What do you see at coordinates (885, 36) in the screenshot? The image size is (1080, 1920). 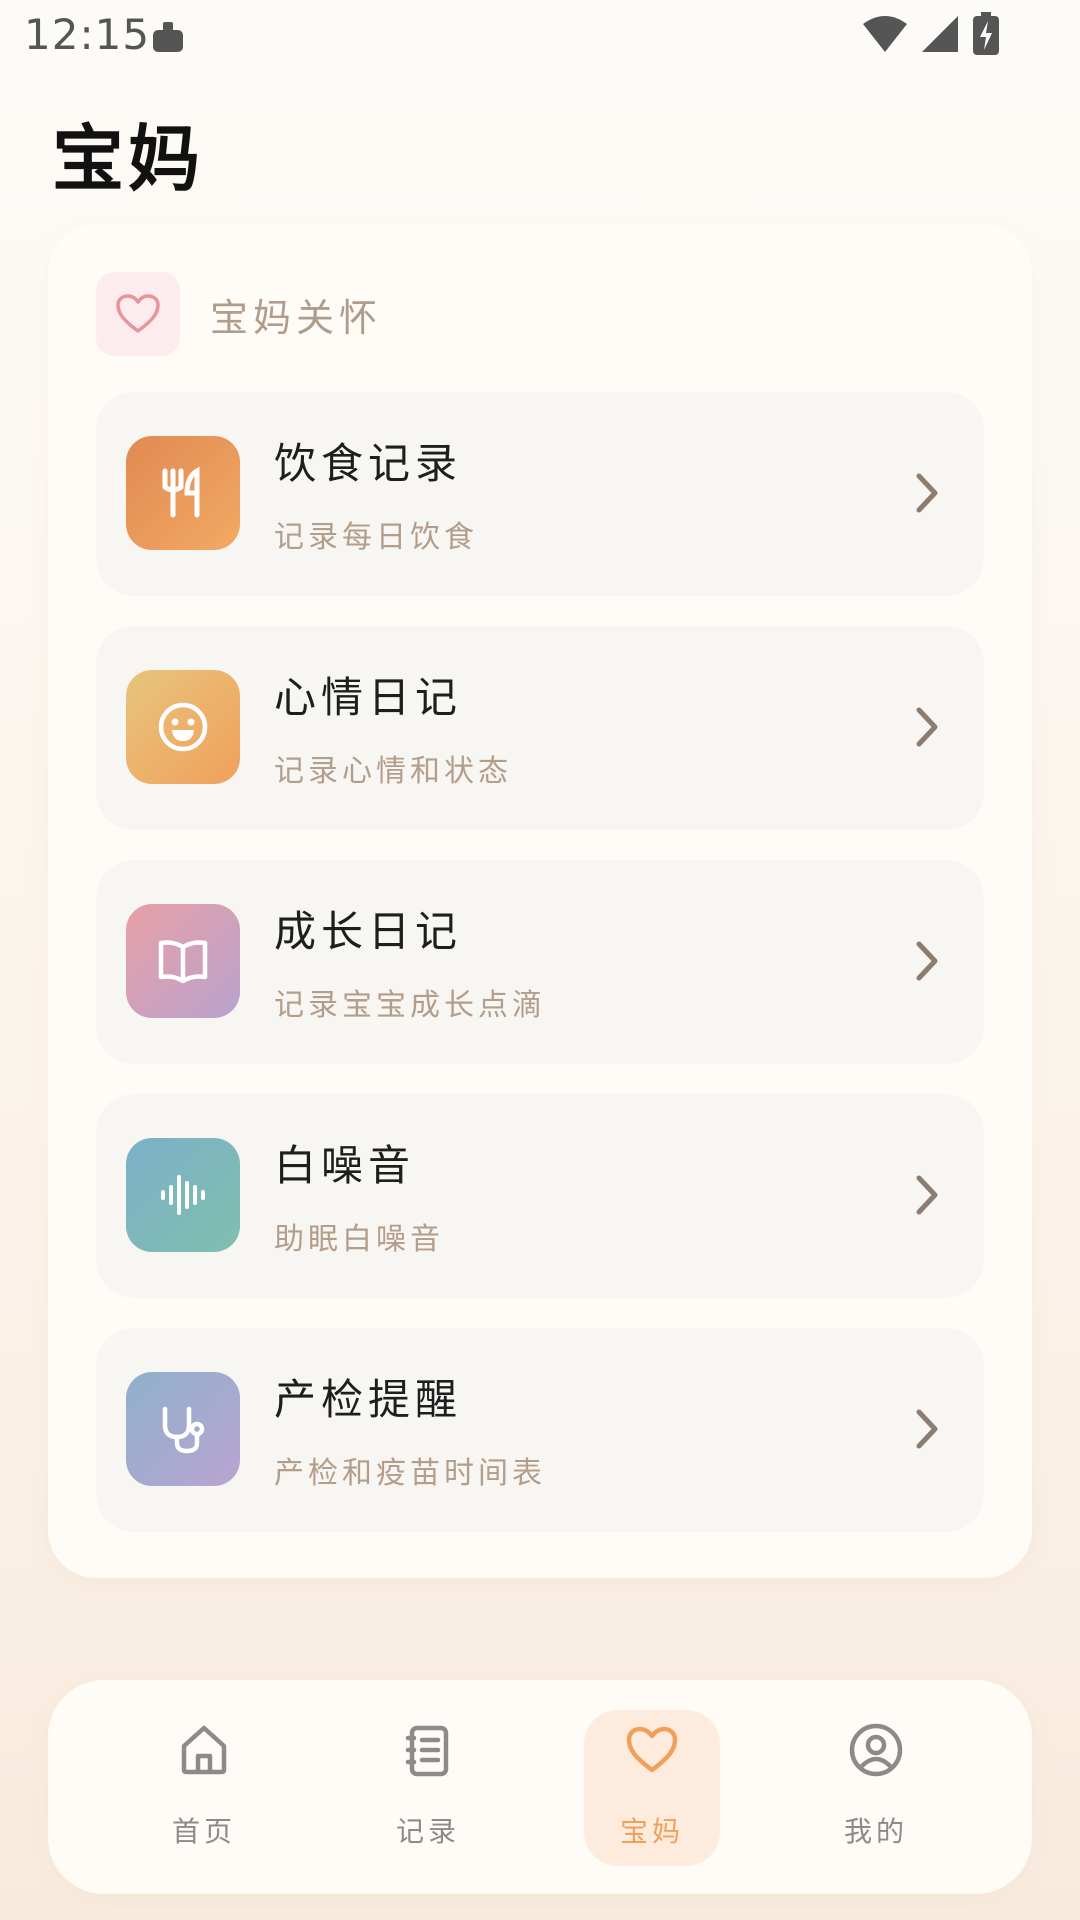 I see `wifi-icon` at bounding box center [885, 36].